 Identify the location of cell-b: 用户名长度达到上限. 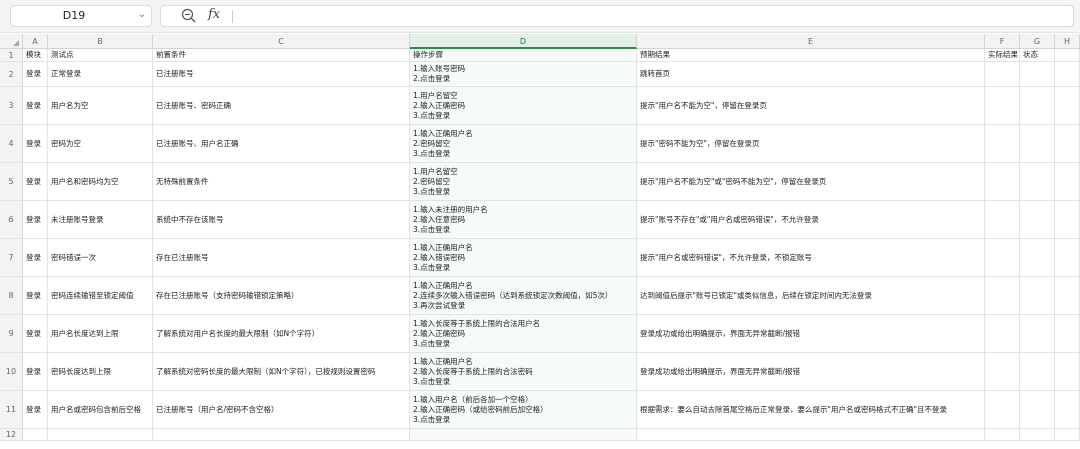
(100, 333).